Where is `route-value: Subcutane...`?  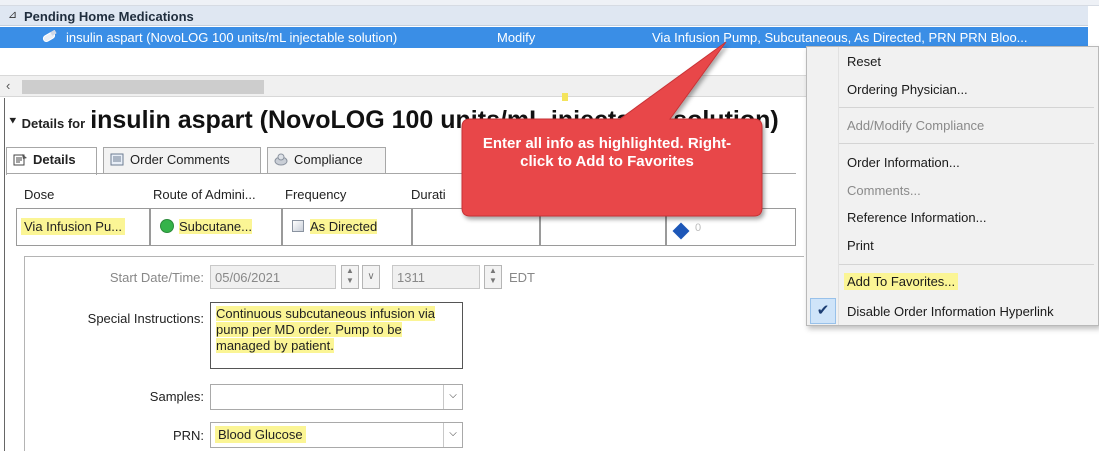 route-value: Subcutane... is located at coordinates (215, 226).